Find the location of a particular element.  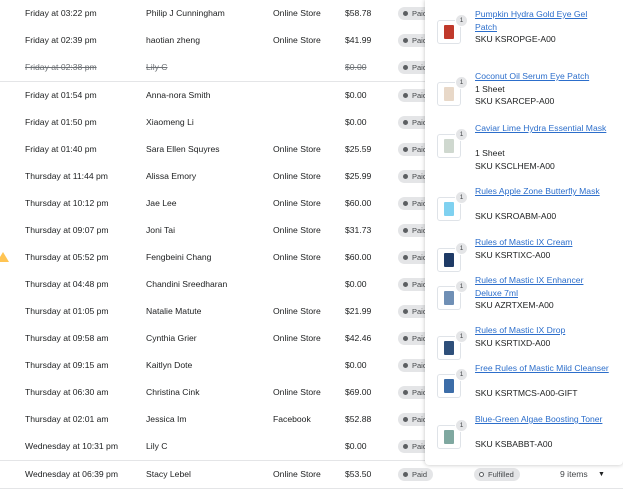

order-total: $25.59 is located at coordinates (358, 149).